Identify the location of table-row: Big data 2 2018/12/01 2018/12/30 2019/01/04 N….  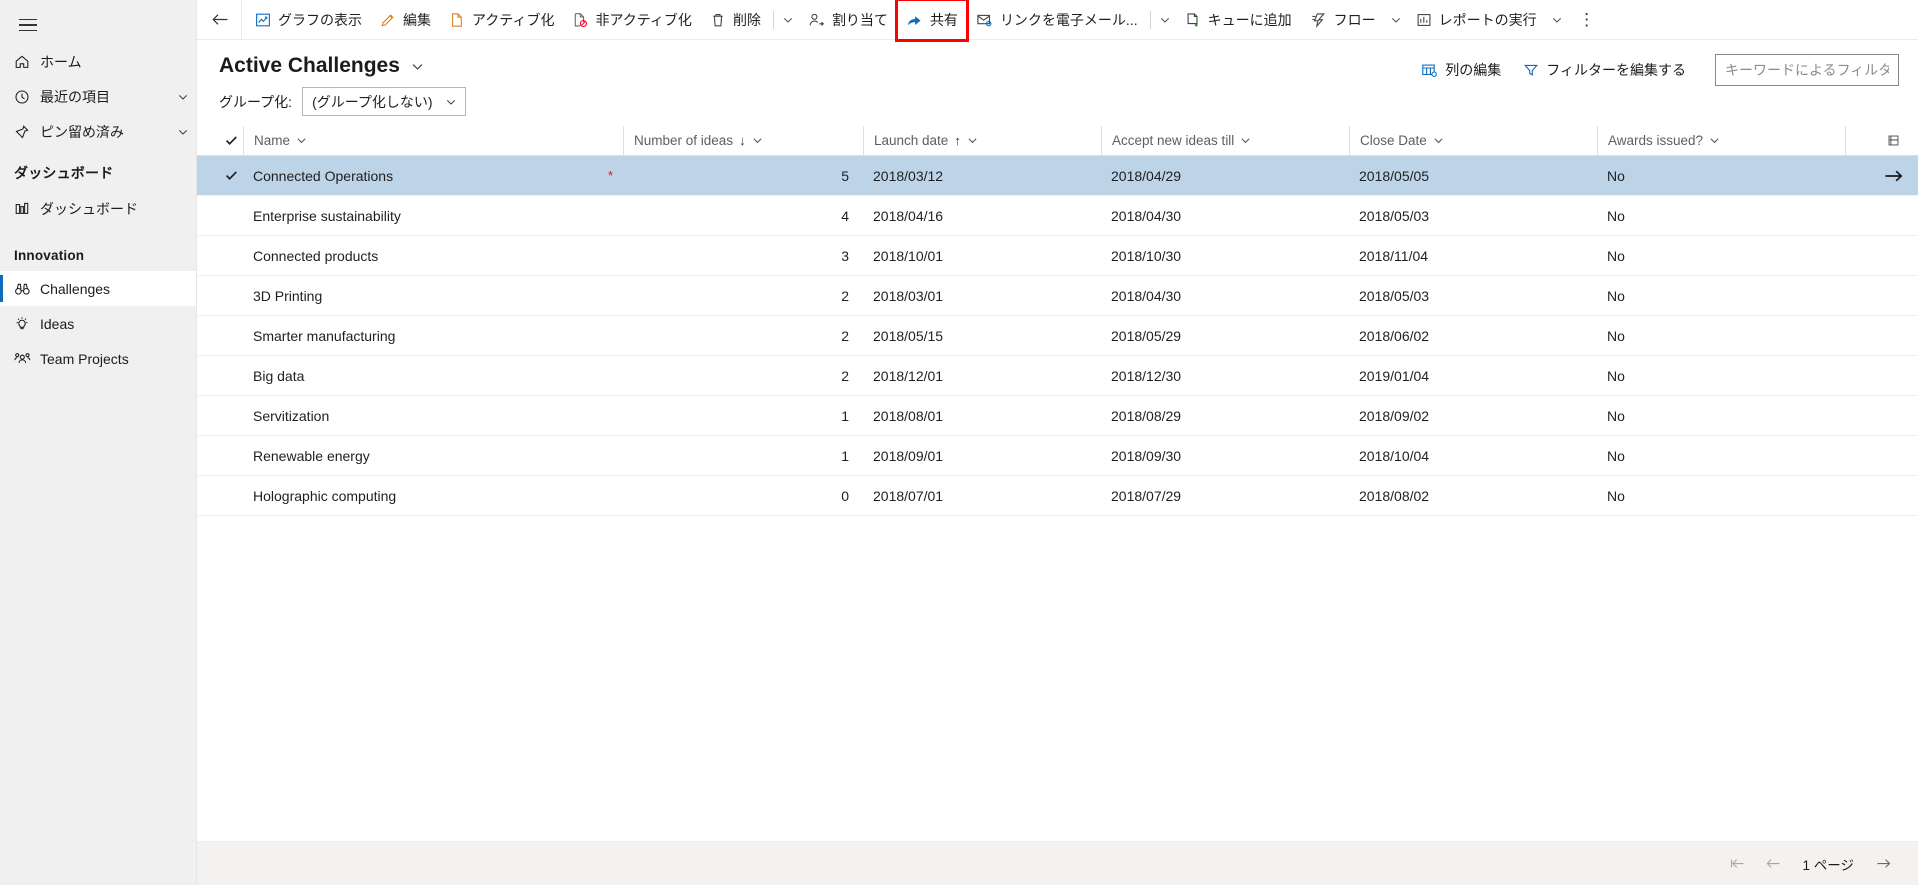
(1057, 376).